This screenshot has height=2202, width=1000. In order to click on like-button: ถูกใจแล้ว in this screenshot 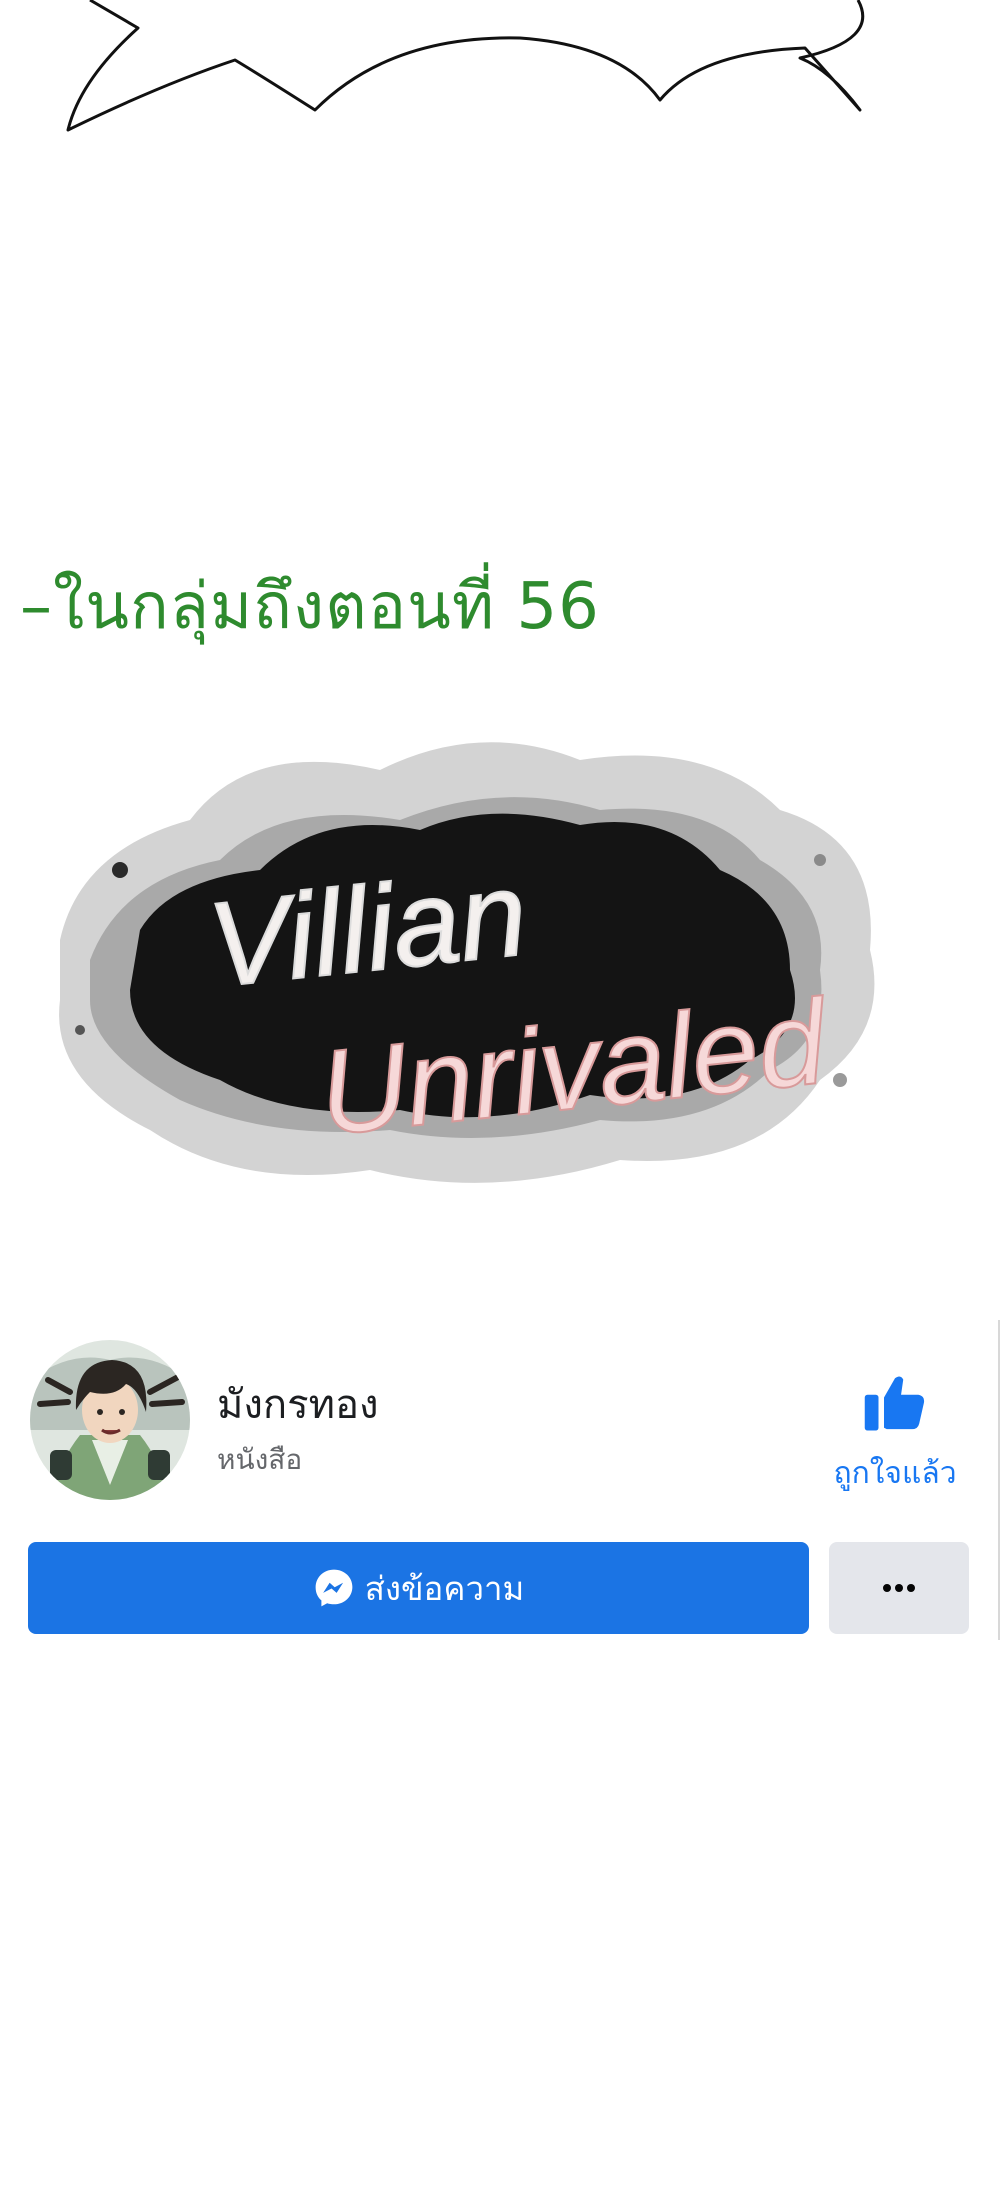, I will do `click(895, 1435)`.